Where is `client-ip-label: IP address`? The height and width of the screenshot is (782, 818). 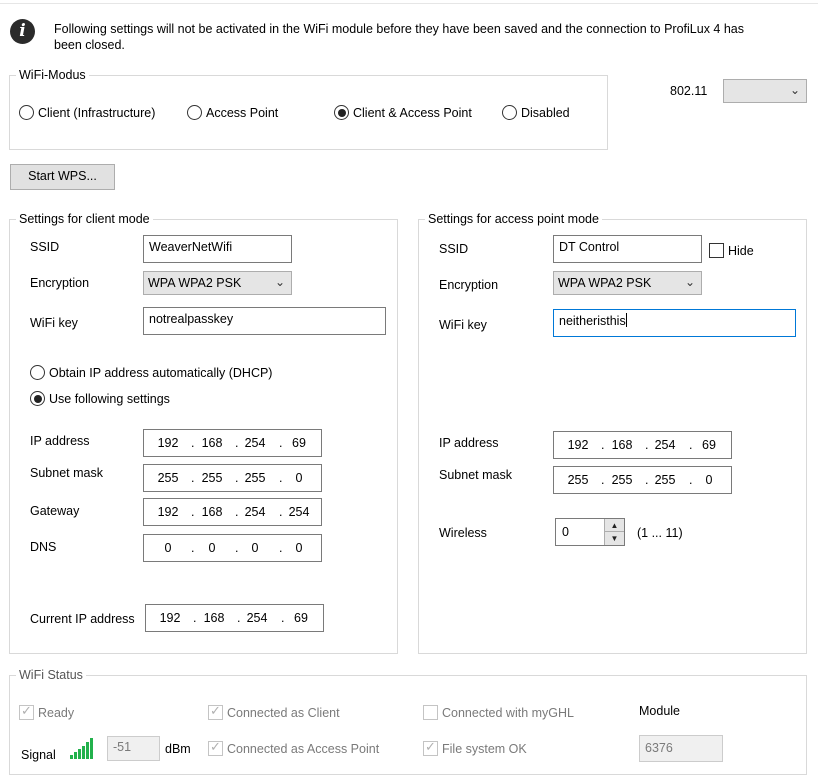
client-ip-label: IP address is located at coordinates (60, 441).